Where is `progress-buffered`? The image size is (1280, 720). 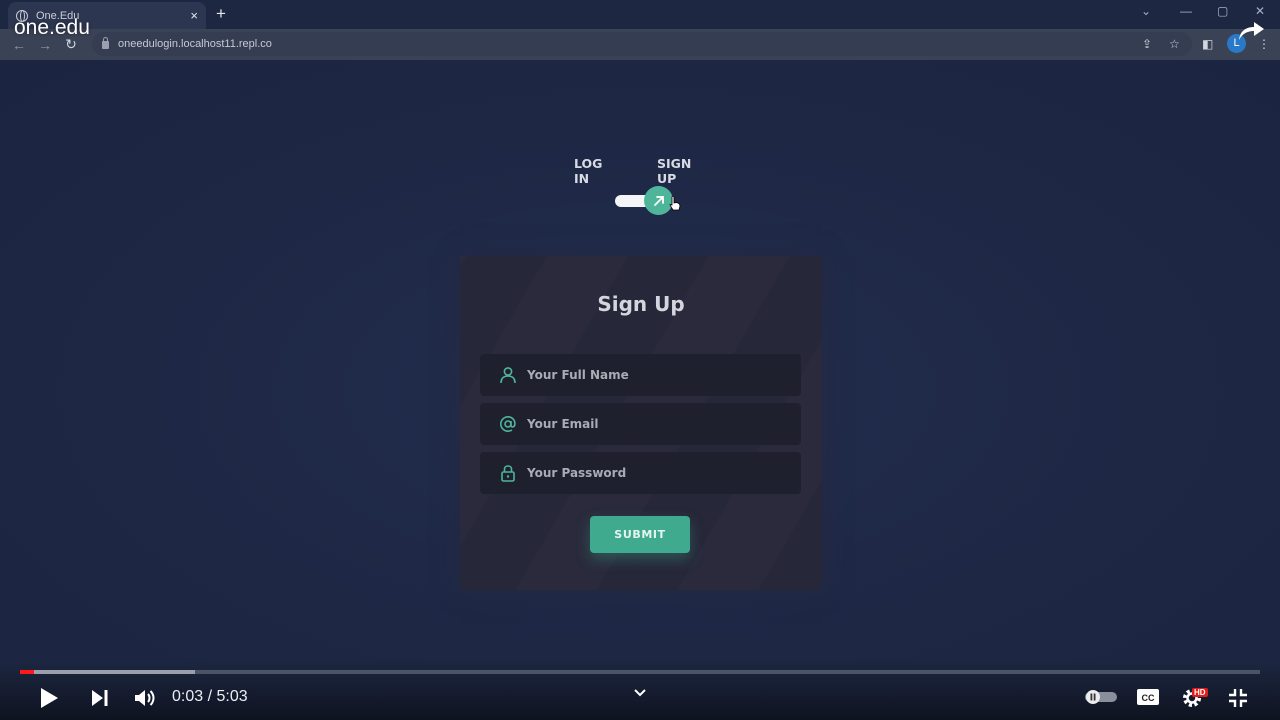 progress-buffered is located at coordinates (107, 672).